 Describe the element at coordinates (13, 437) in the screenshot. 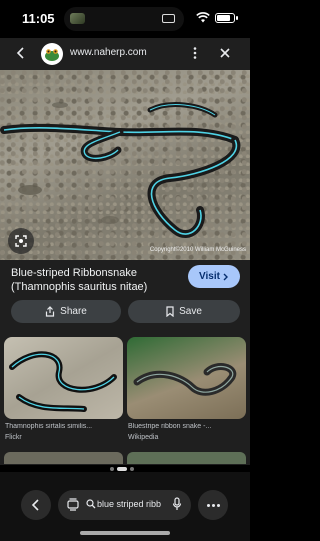

I see `related-source-1: Flickr` at that location.